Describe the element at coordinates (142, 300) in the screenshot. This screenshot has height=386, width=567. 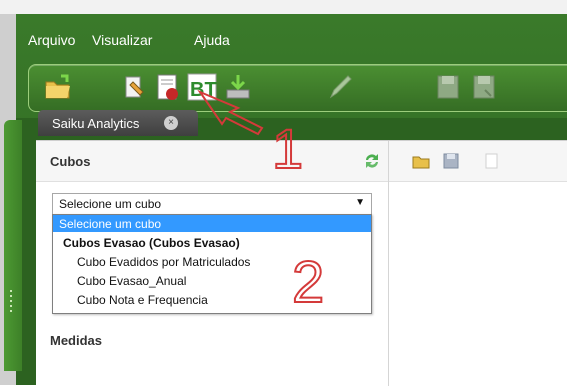
I see `option-label: Cubo Nota e Frequencia` at that location.